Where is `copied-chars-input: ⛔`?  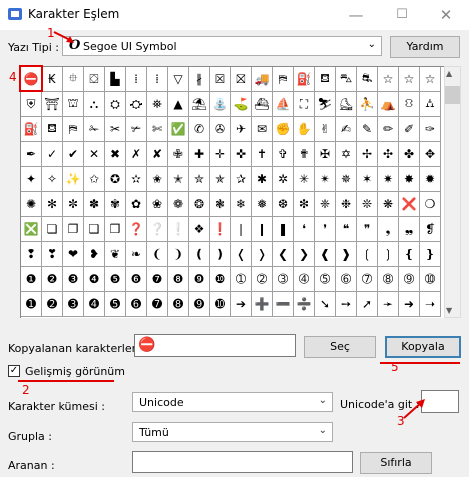
copied-chars-input: ⛔ is located at coordinates (215, 345).